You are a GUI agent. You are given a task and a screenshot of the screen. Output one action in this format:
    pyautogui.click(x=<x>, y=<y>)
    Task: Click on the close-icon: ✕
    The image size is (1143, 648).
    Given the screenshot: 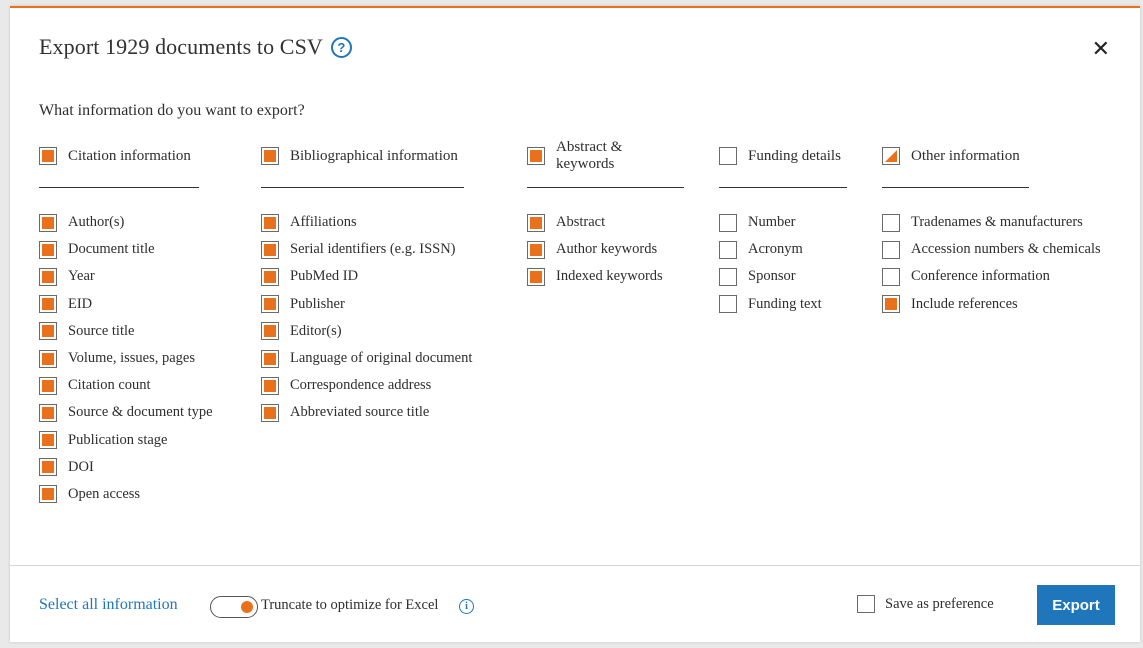 What is the action you would take?
    pyautogui.click(x=1101, y=49)
    